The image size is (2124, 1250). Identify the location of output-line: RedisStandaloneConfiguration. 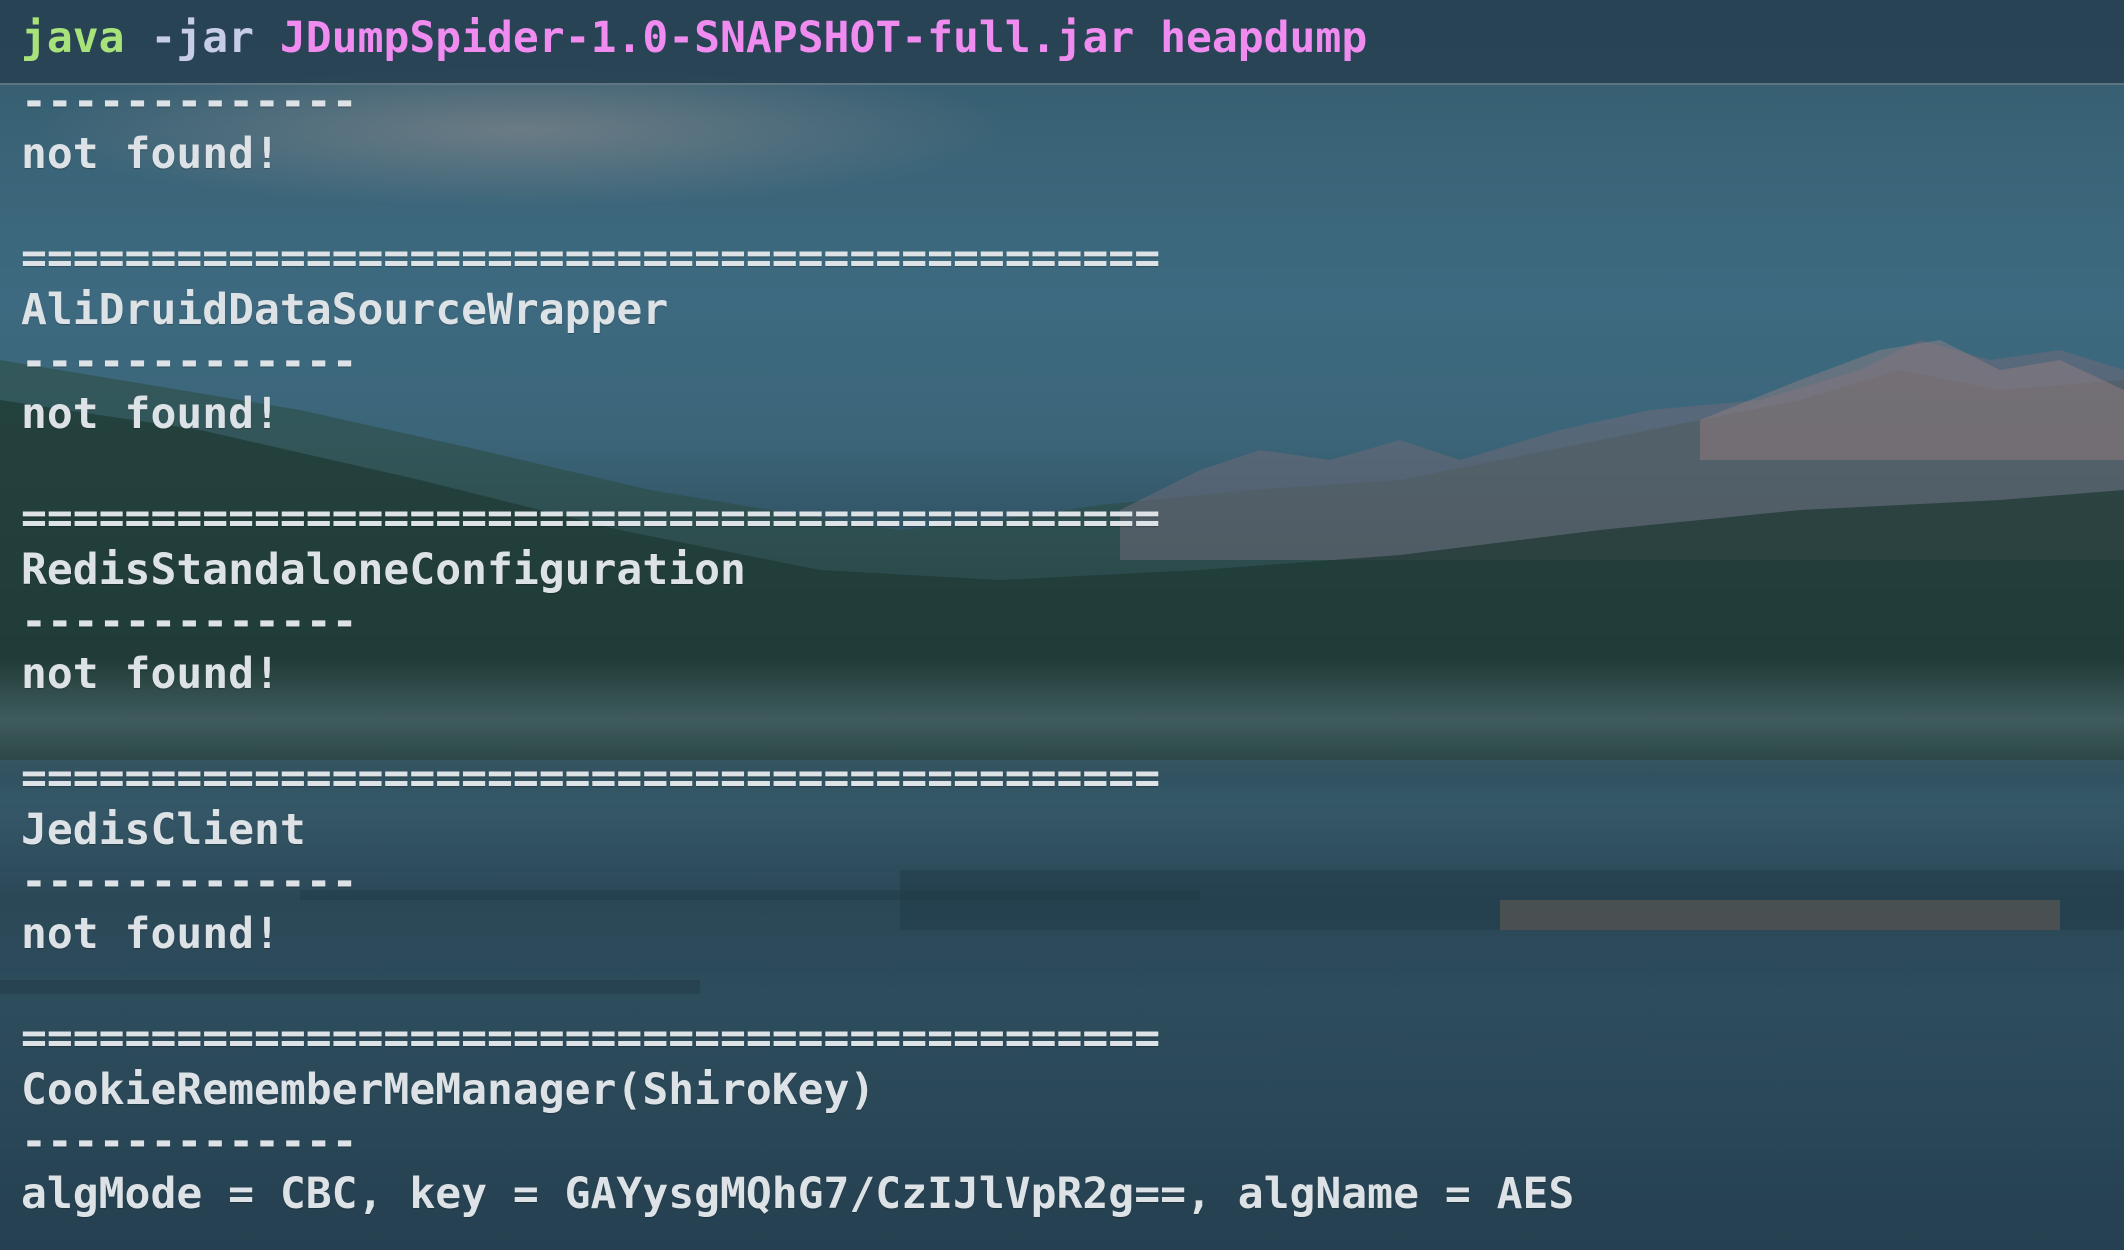
(383, 570).